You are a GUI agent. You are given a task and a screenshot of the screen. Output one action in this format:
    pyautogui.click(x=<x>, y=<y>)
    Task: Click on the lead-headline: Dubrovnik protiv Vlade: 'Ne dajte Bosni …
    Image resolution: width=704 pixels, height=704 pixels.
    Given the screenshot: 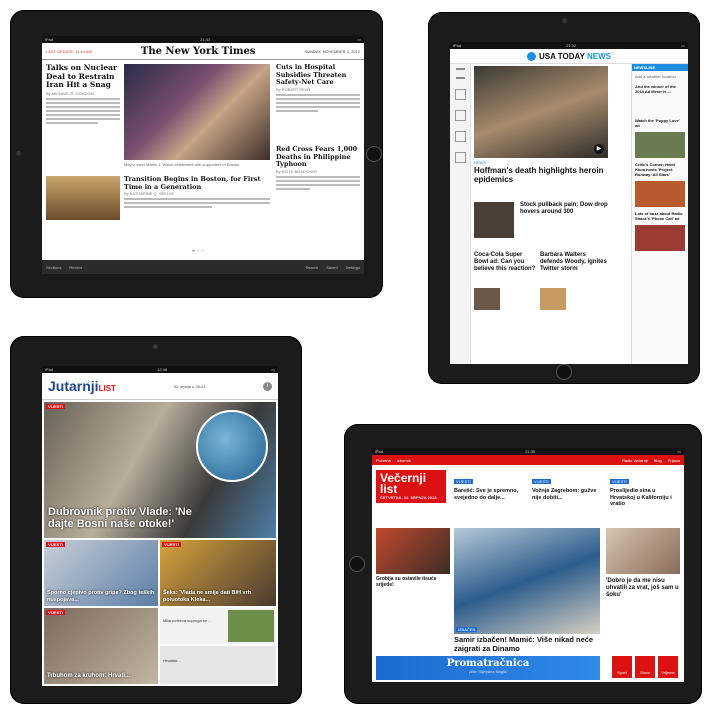 What is the action you would take?
    pyautogui.click(x=120, y=518)
    